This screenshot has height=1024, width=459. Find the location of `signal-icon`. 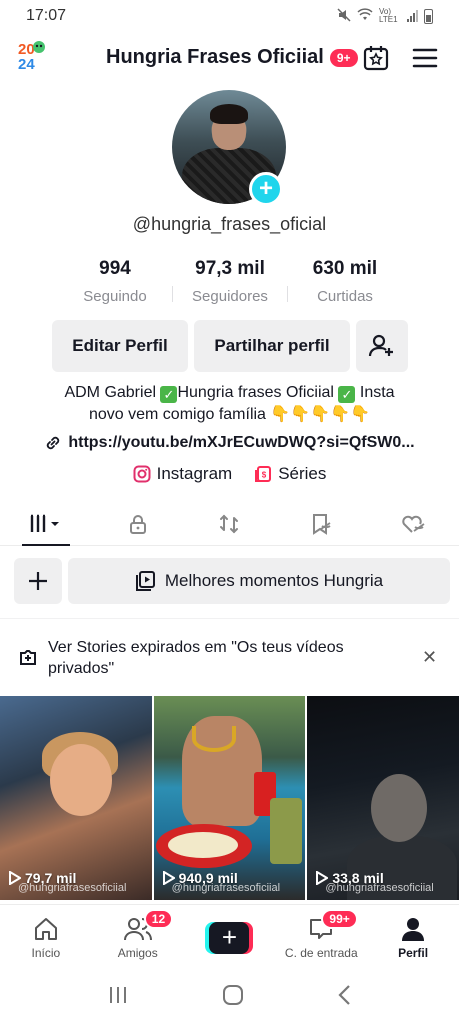

signal-icon is located at coordinates (412, 16).